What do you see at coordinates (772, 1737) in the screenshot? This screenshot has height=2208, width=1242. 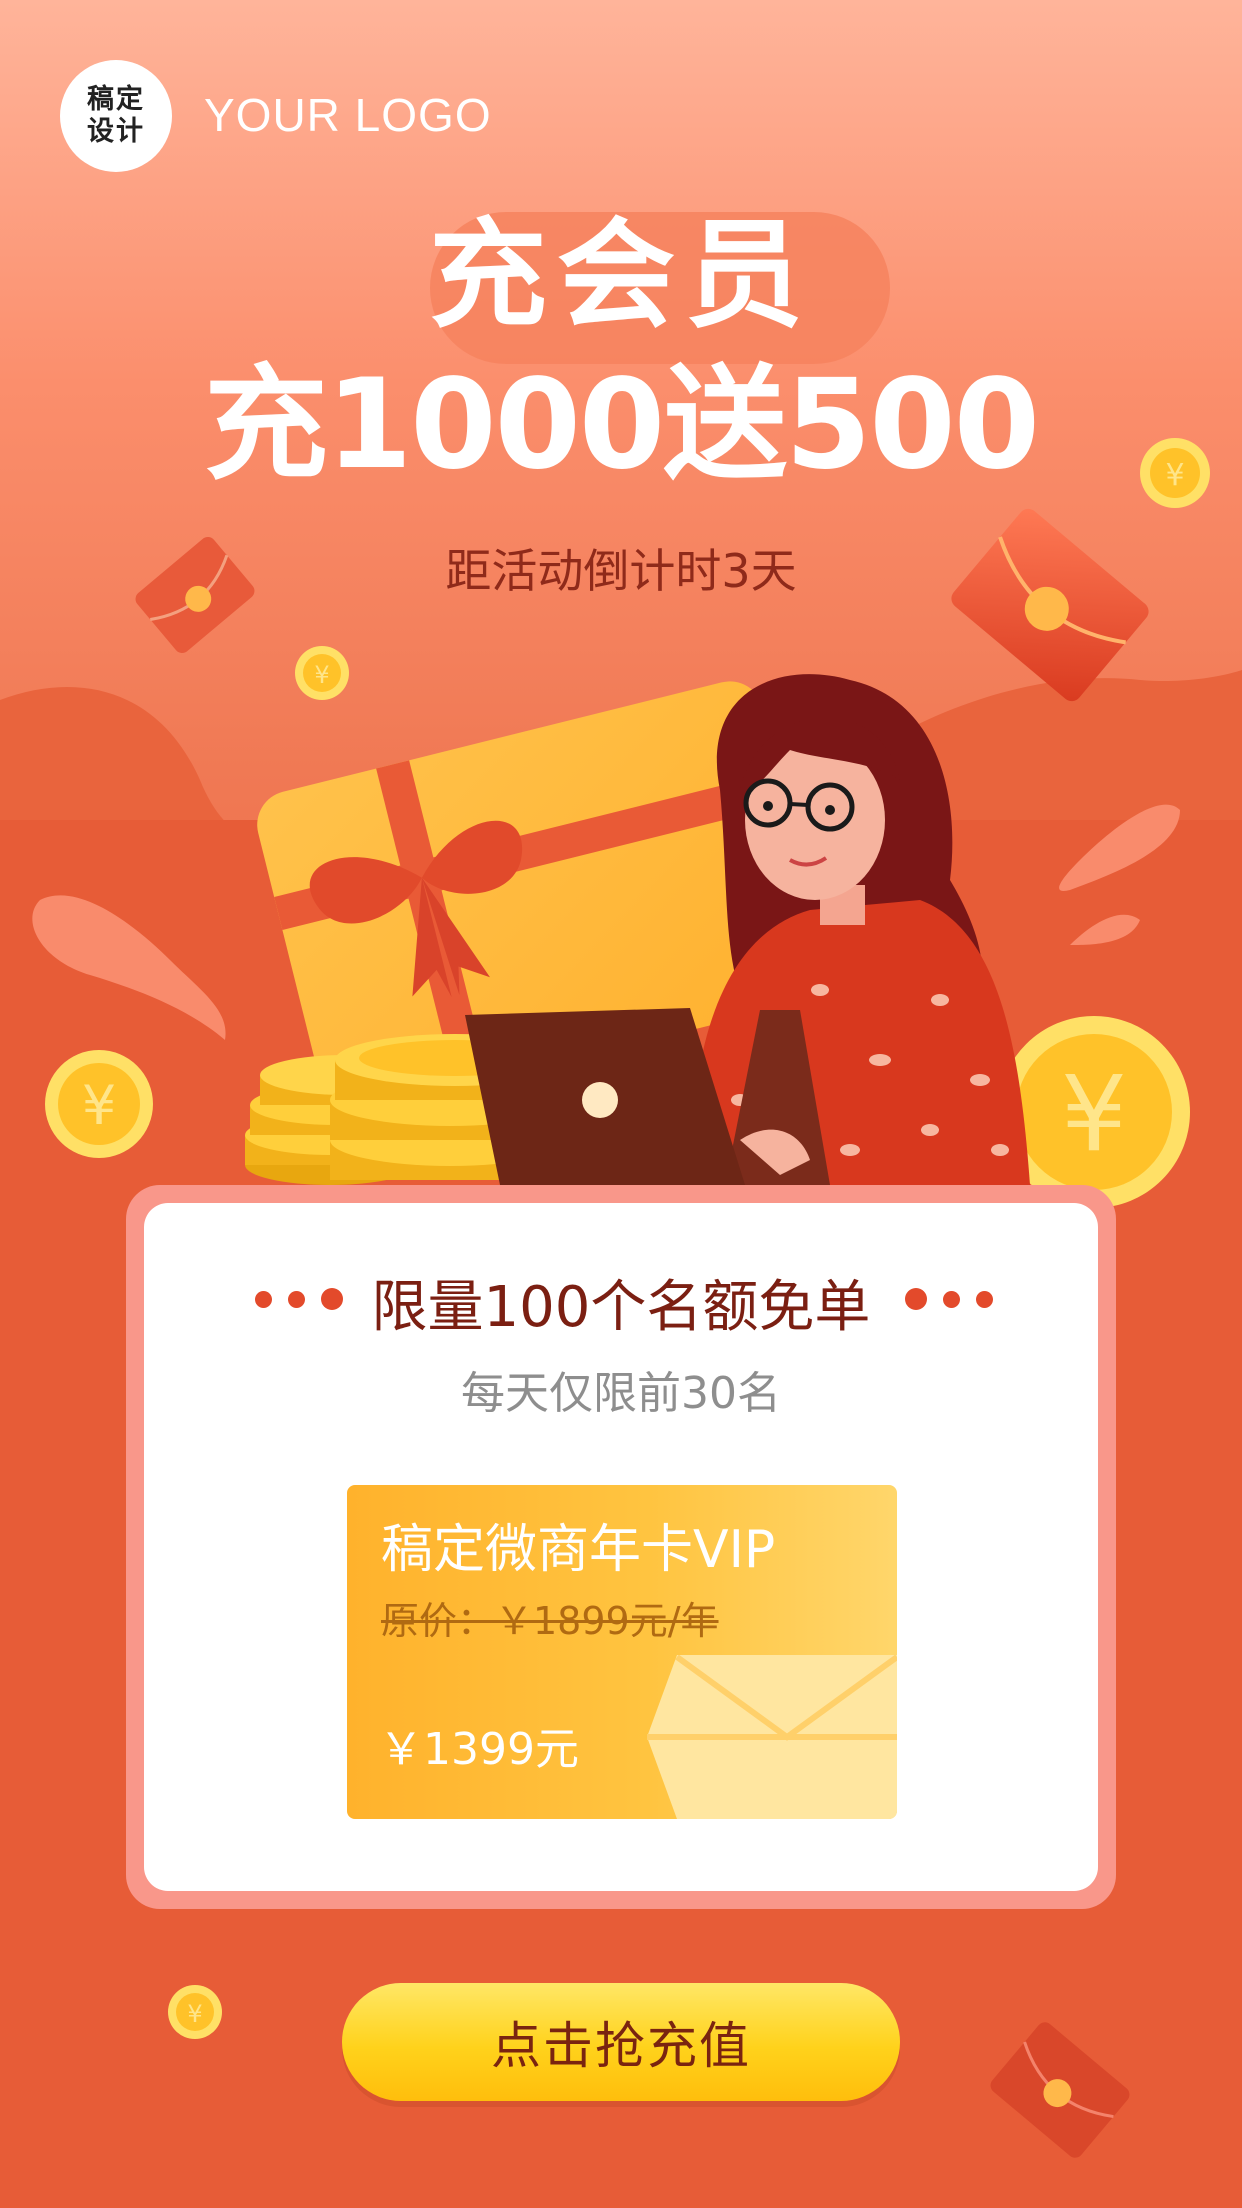 I see `envelope-icon` at bounding box center [772, 1737].